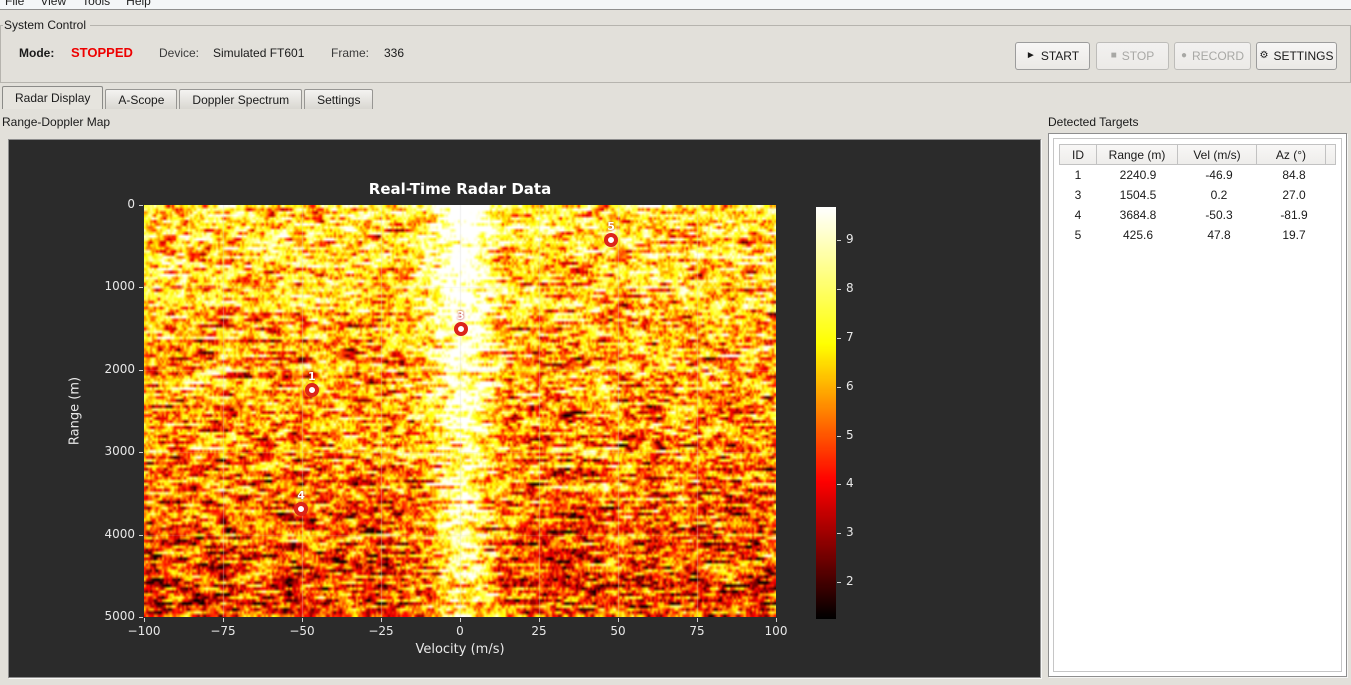 The height and width of the screenshot is (685, 1351). What do you see at coordinates (1197, 195) in the screenshot?
I see `table-row-target-3: 3 1504.5 0.2 27.0` at bounding box center [1197, 195].